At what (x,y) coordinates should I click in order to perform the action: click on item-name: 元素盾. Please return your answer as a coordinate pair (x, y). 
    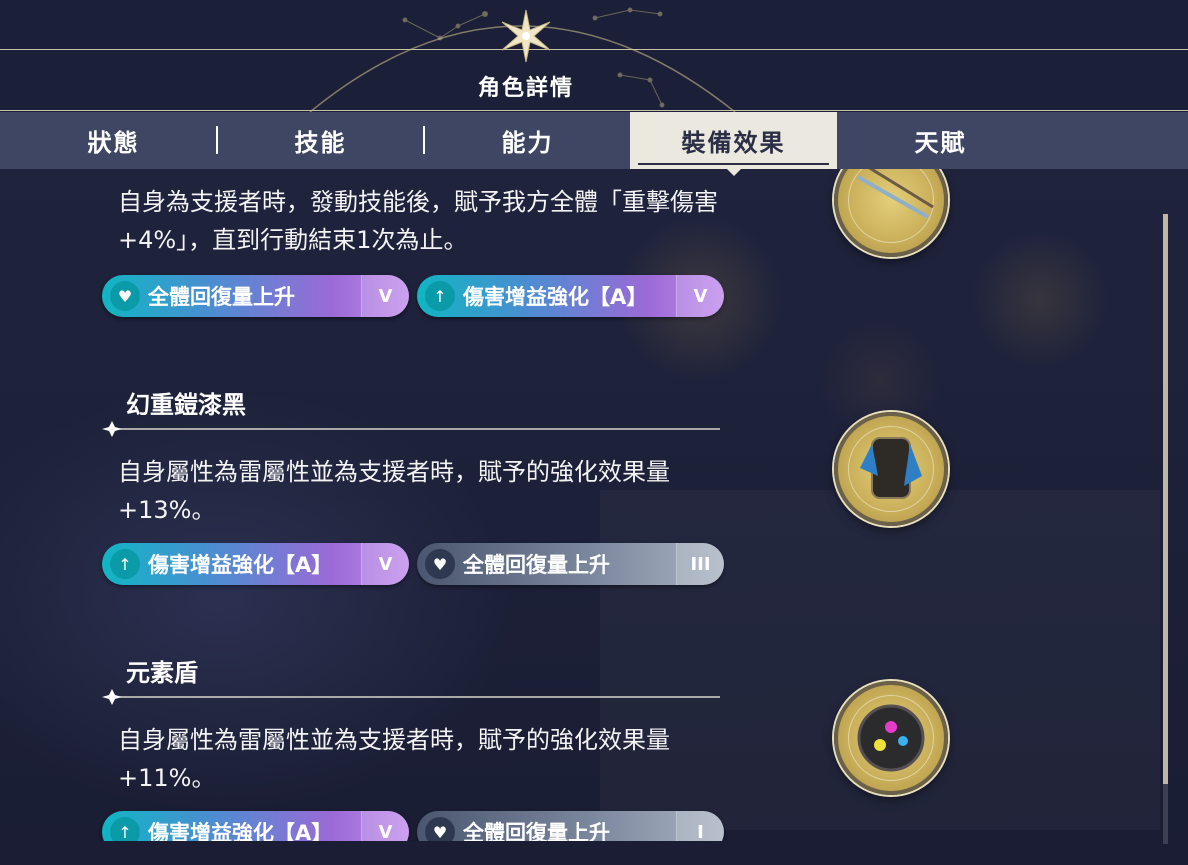
    Looking at the image, I should click on (162, 673).